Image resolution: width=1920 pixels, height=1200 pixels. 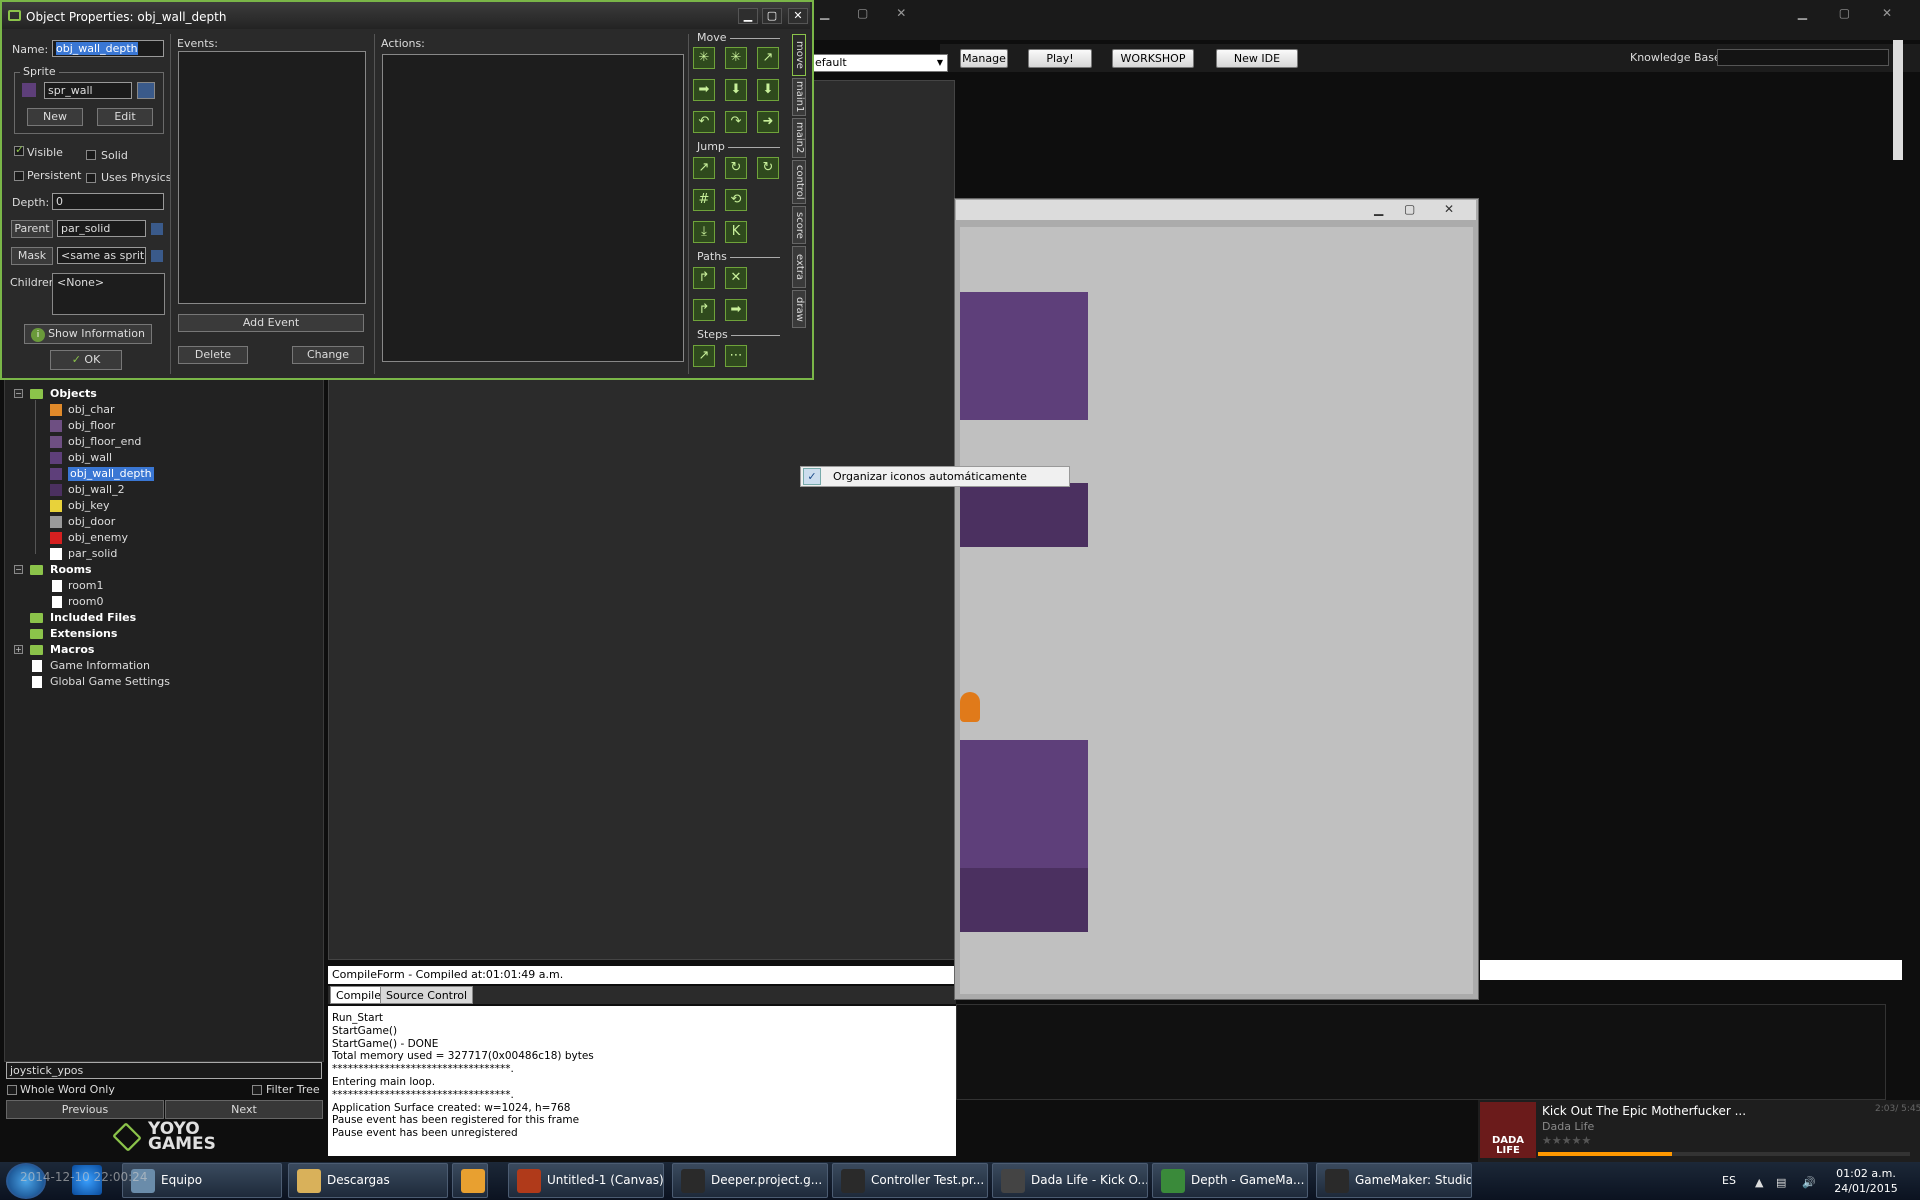 I want to click on tree-item-global-game-settings: Global Game Settings, so click(x=110, y=682).